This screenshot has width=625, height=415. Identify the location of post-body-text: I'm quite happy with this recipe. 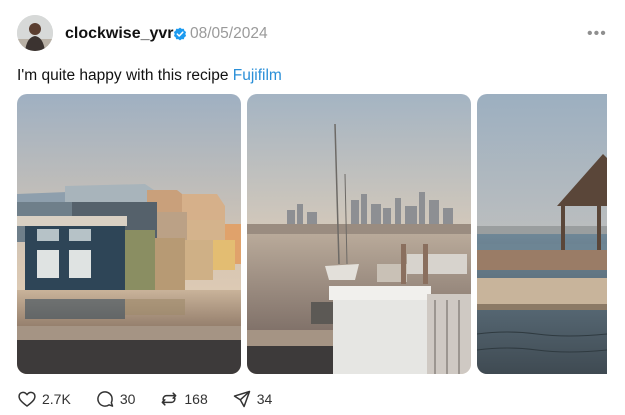
(125, 75).